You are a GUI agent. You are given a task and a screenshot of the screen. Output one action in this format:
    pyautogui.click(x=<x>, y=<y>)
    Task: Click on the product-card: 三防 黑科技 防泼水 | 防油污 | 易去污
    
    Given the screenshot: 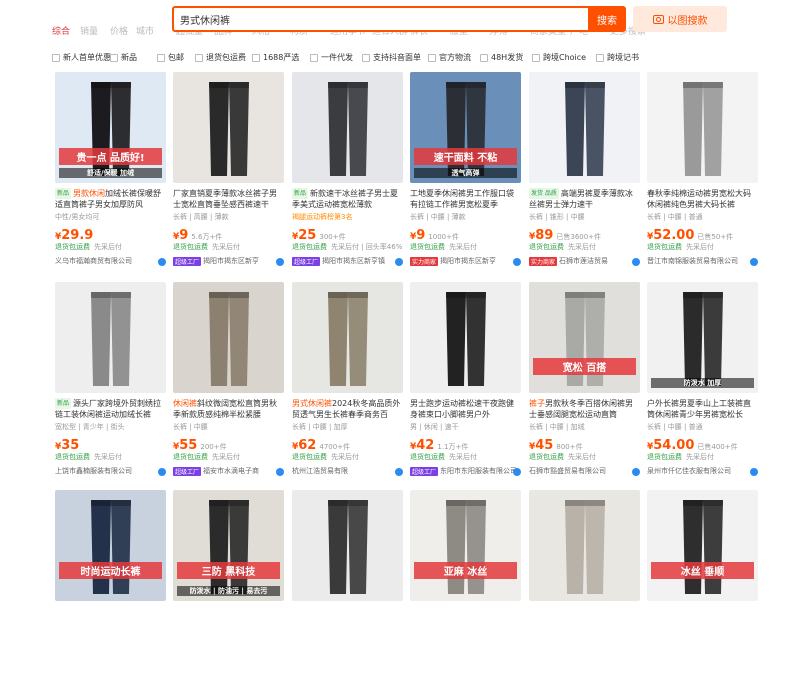 What is the action you would take?
    pyautogui.click(x=228, y=590)
    